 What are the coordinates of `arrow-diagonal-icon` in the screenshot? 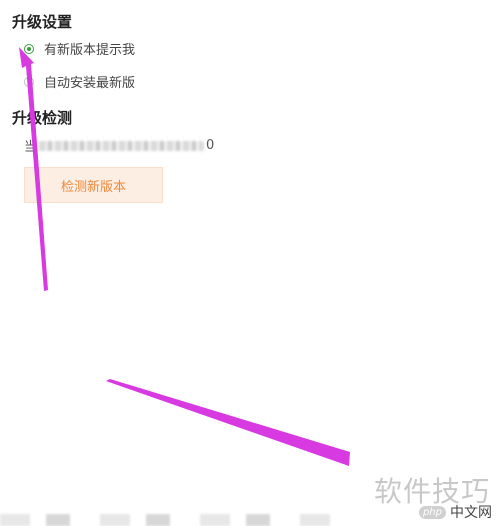 It's located at (228, 422).